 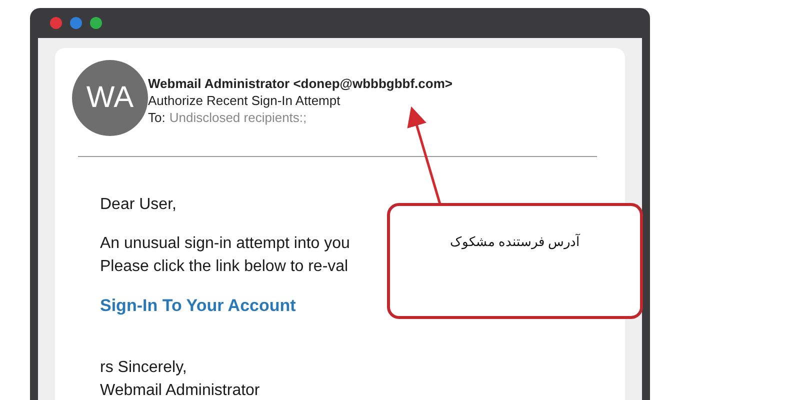 What do you see at coordinates (157, 117) in the screenshot?
I see `to-label: To:` at bounding box center [157, 117].